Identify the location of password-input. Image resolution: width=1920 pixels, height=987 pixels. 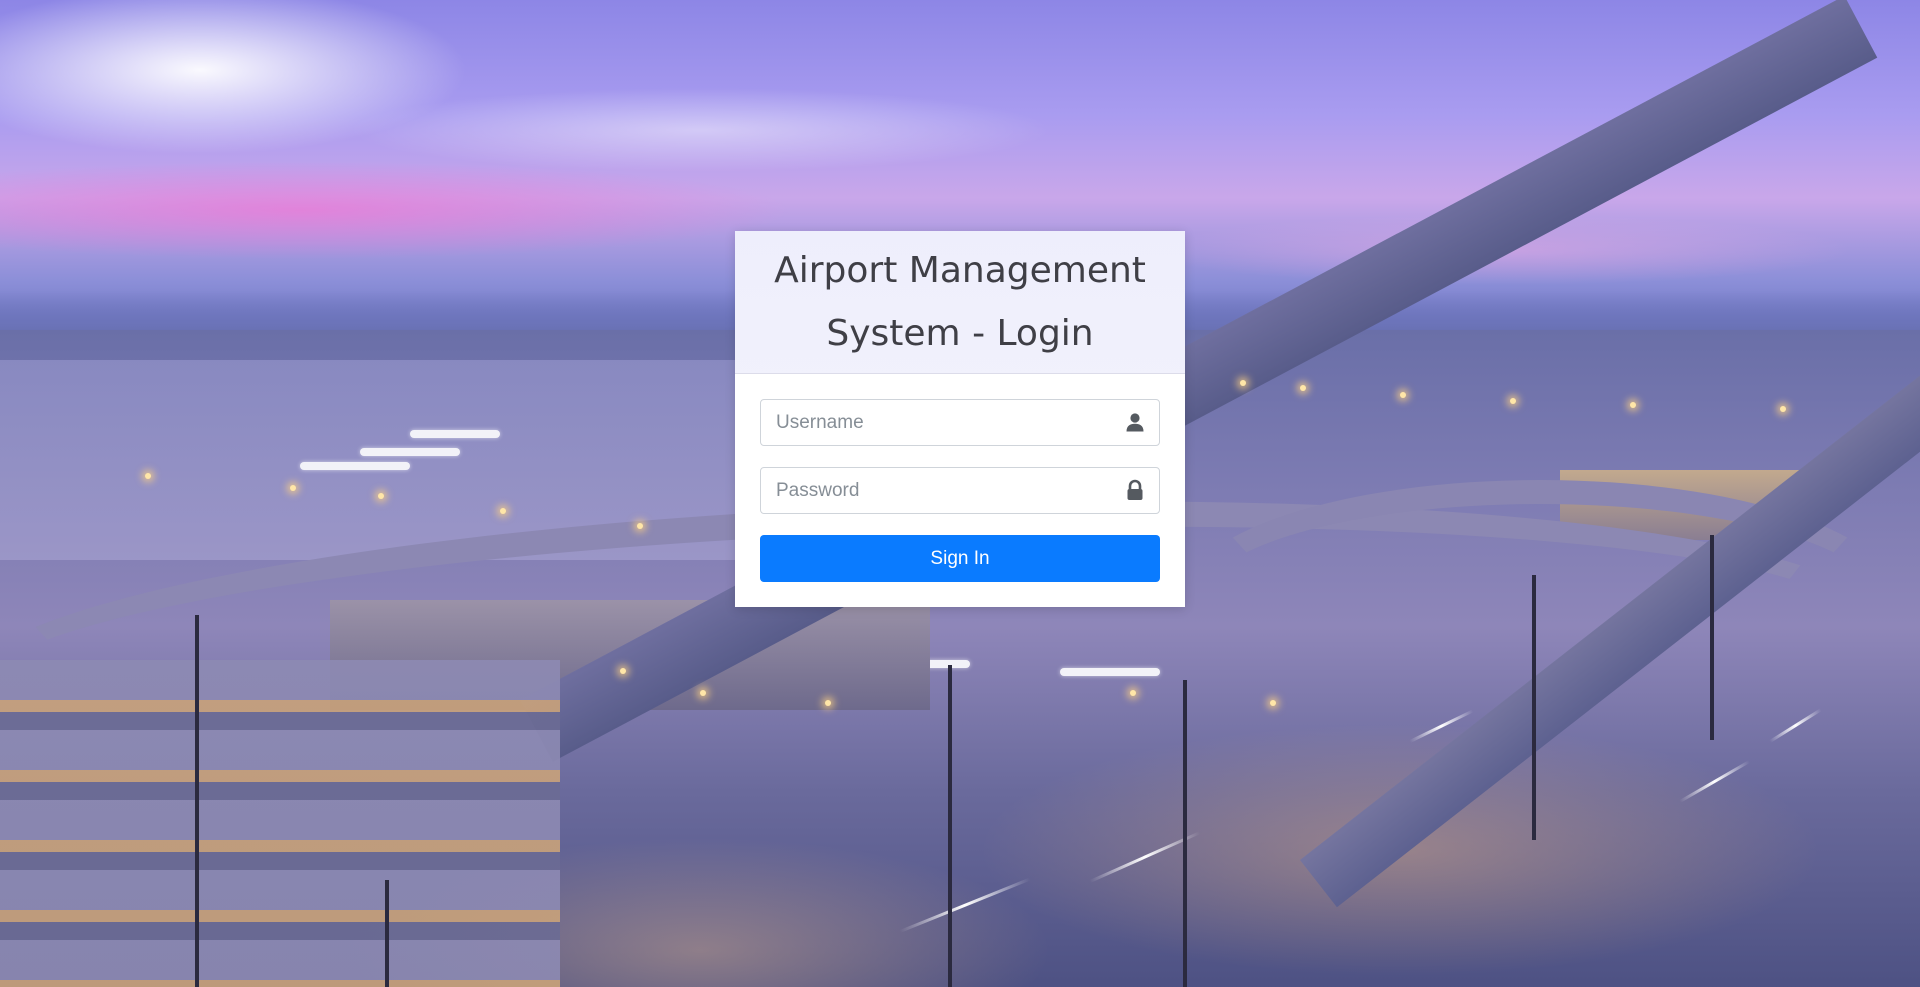
(960, 490).